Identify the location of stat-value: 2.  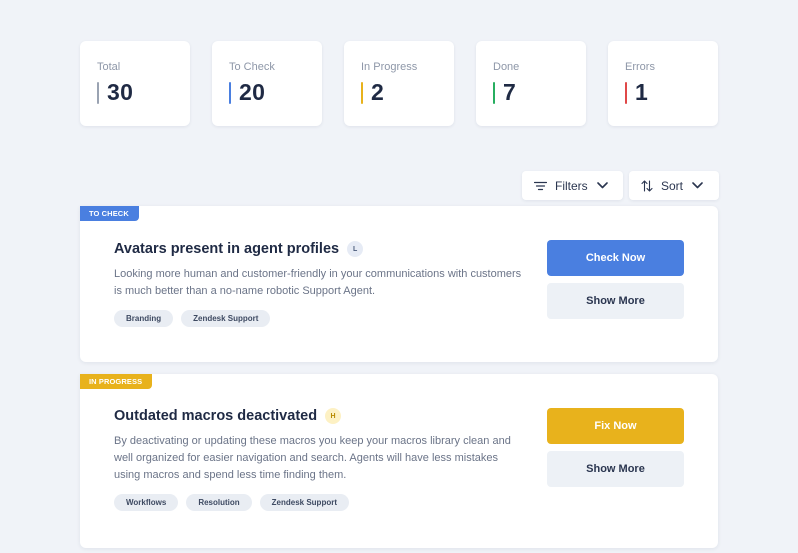
(378, 92).